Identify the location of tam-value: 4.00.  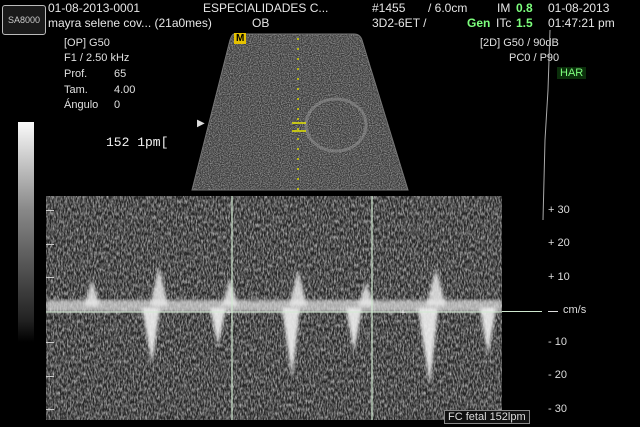
(125, 90).